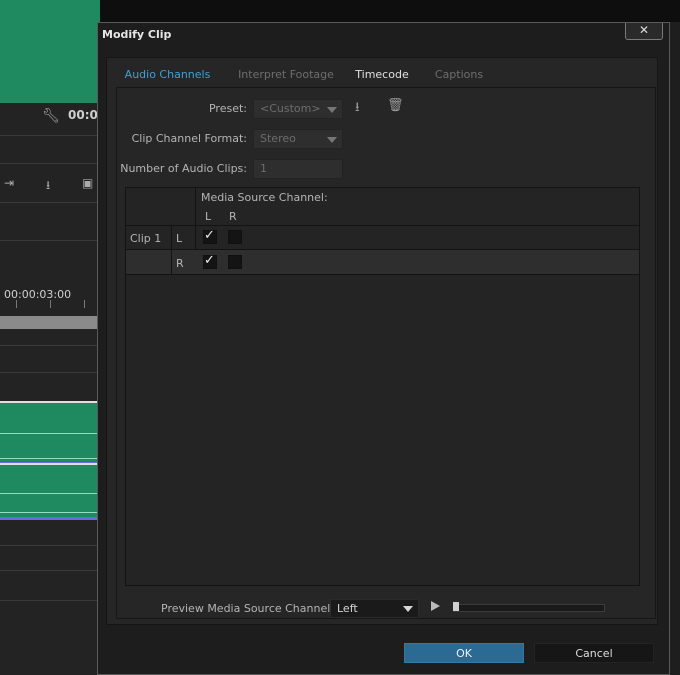  Describe the element at coordinates (347, 608) in the screenshot. I see `preview-channel-value: Left` at that location.